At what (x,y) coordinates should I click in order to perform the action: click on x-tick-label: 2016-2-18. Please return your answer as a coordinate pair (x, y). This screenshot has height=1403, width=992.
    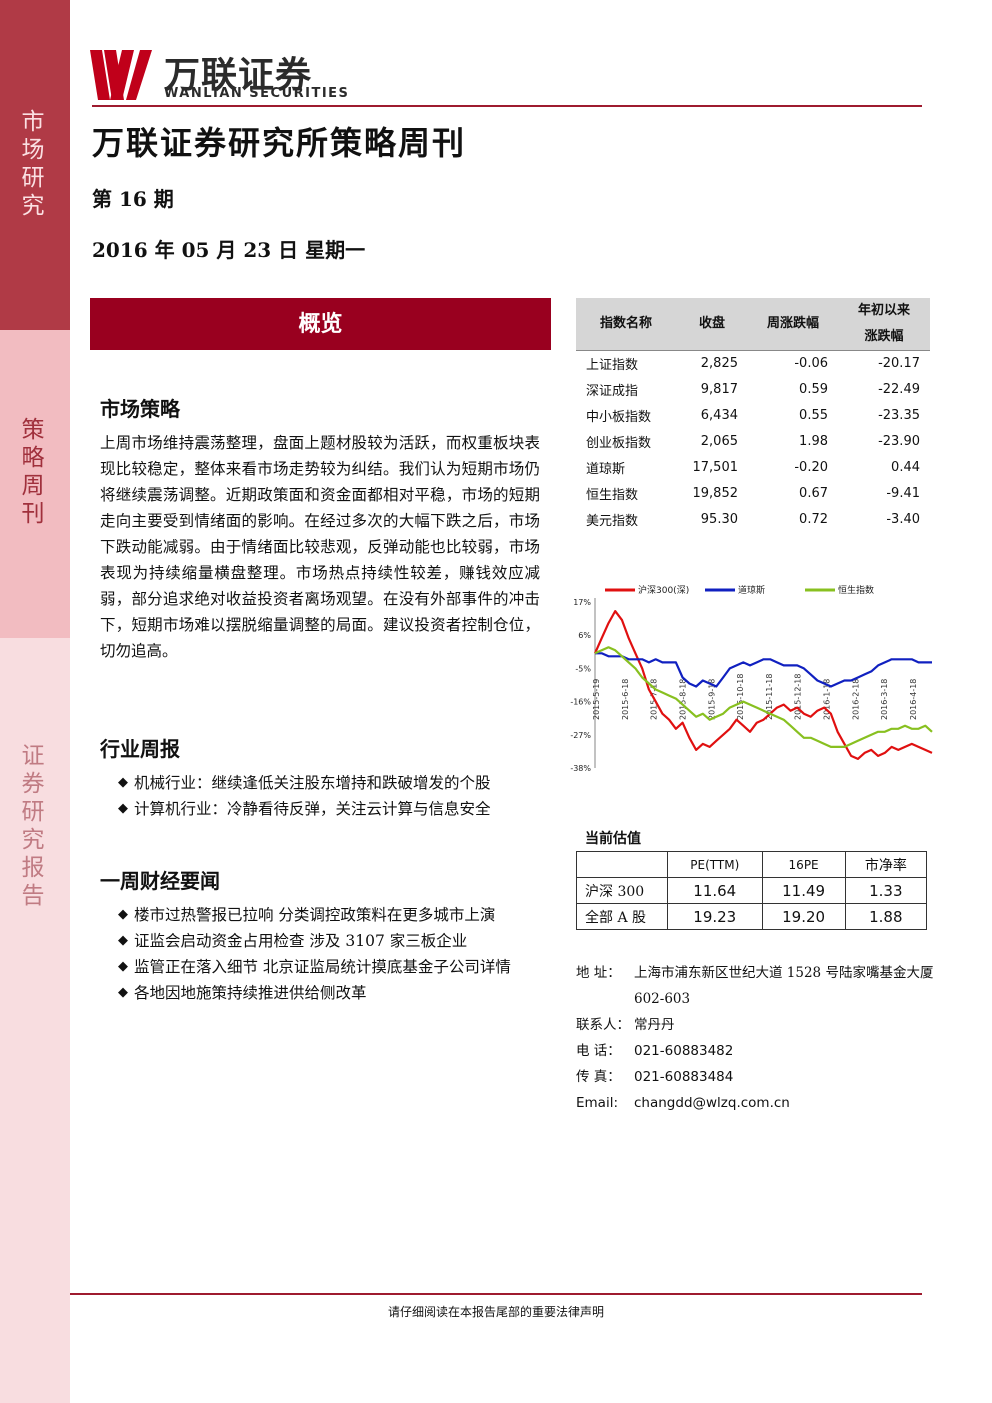
    Looking at the image, I should click on (855, 699).